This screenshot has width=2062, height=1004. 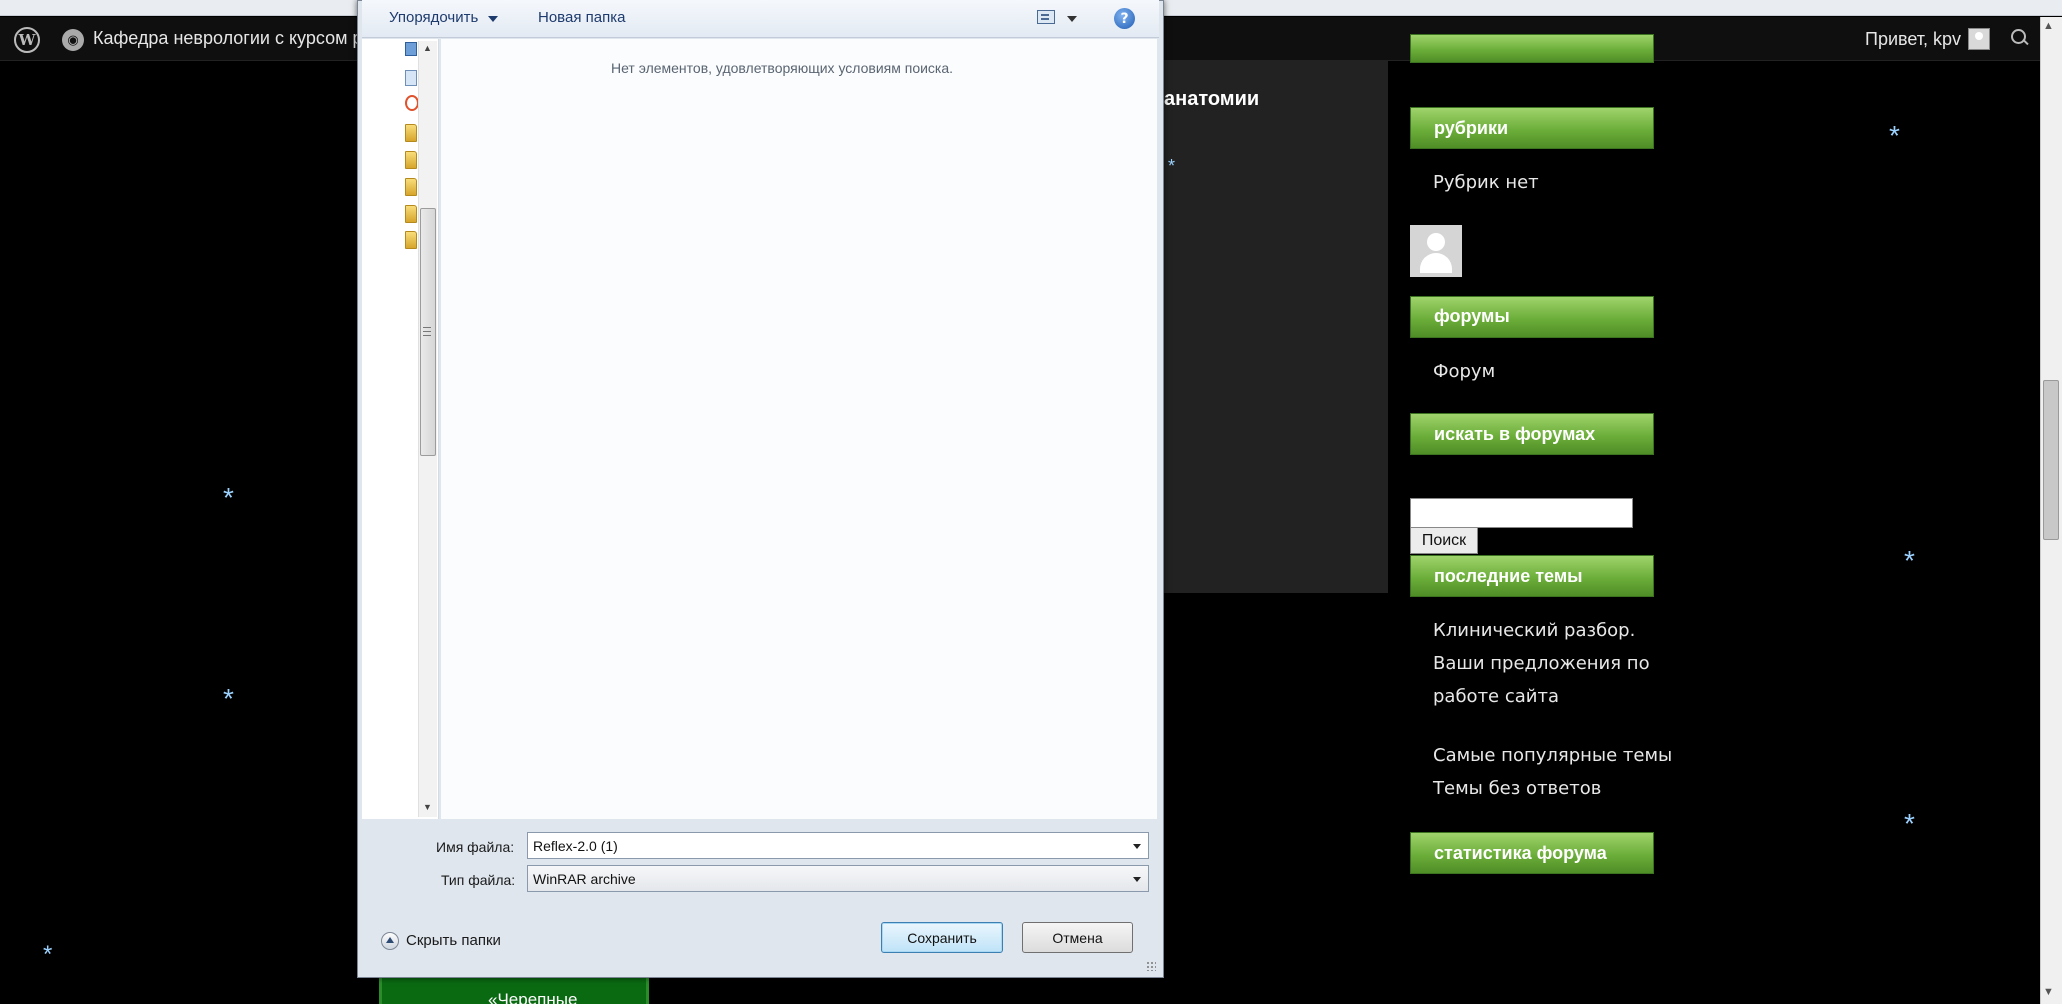 I want to click on unanswered-topics-link: Темы без ответов, so click(x=1517, y=788).